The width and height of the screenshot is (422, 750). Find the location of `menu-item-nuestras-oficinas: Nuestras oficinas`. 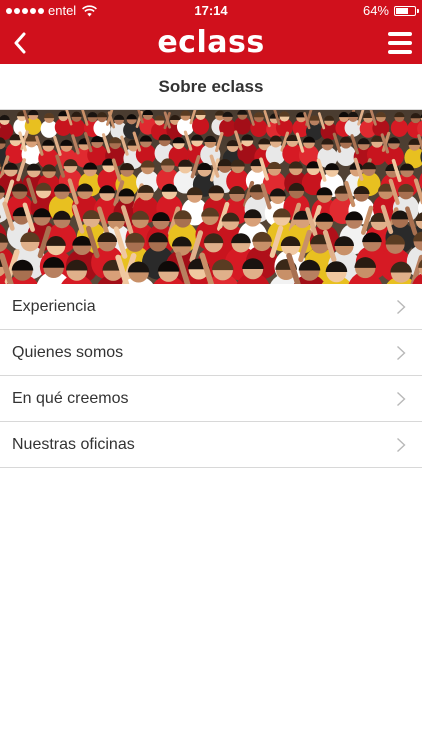

menu-item-nuestras-oficinas: Nuestras oficinas is located at coordinates (211, 445).